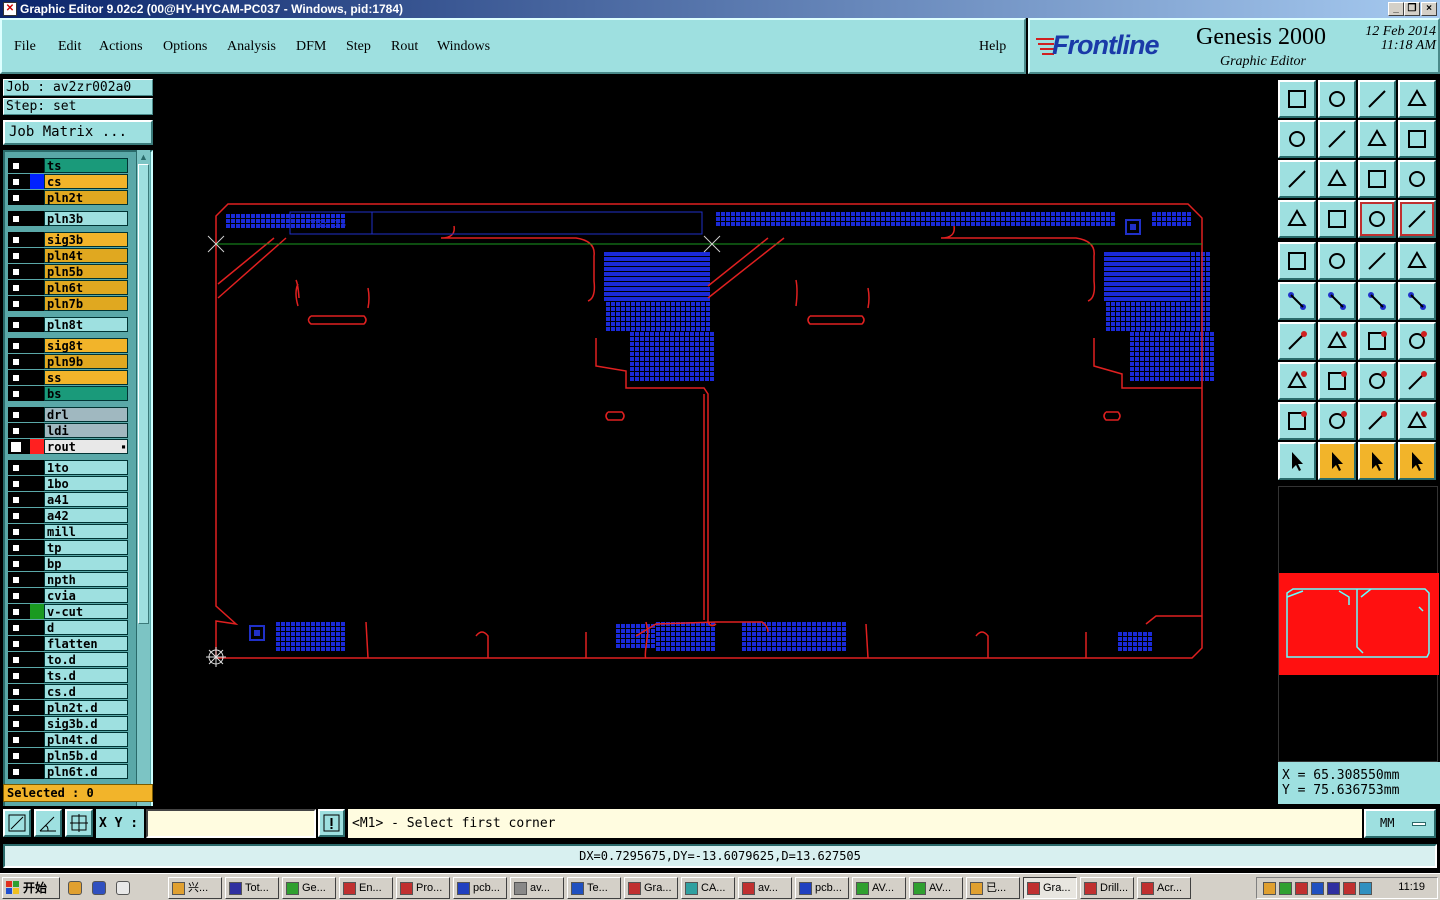  I want to click on close-button: ×, so click(1429, 9).